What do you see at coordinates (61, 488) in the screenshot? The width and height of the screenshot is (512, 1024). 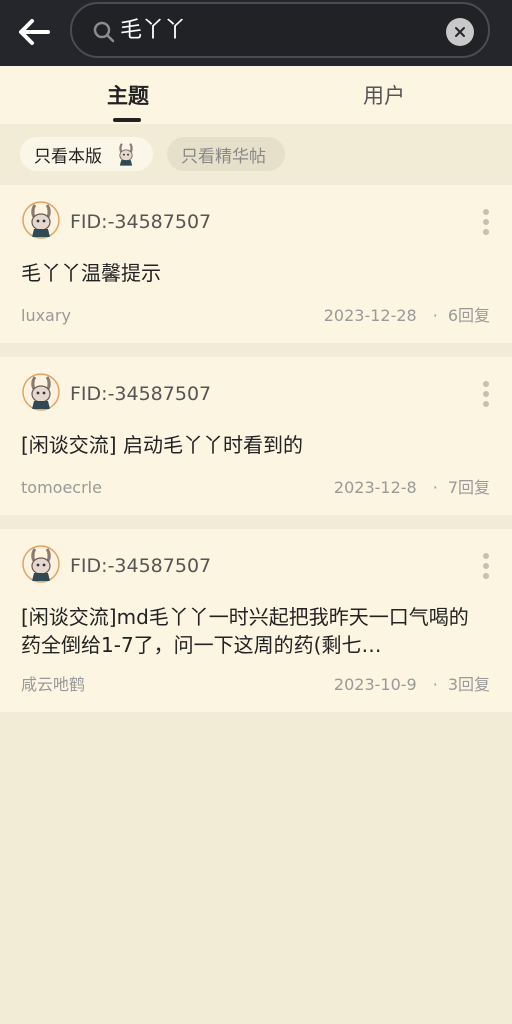 I see `post-author: tomoecrle` at bounding box center [61, 488].